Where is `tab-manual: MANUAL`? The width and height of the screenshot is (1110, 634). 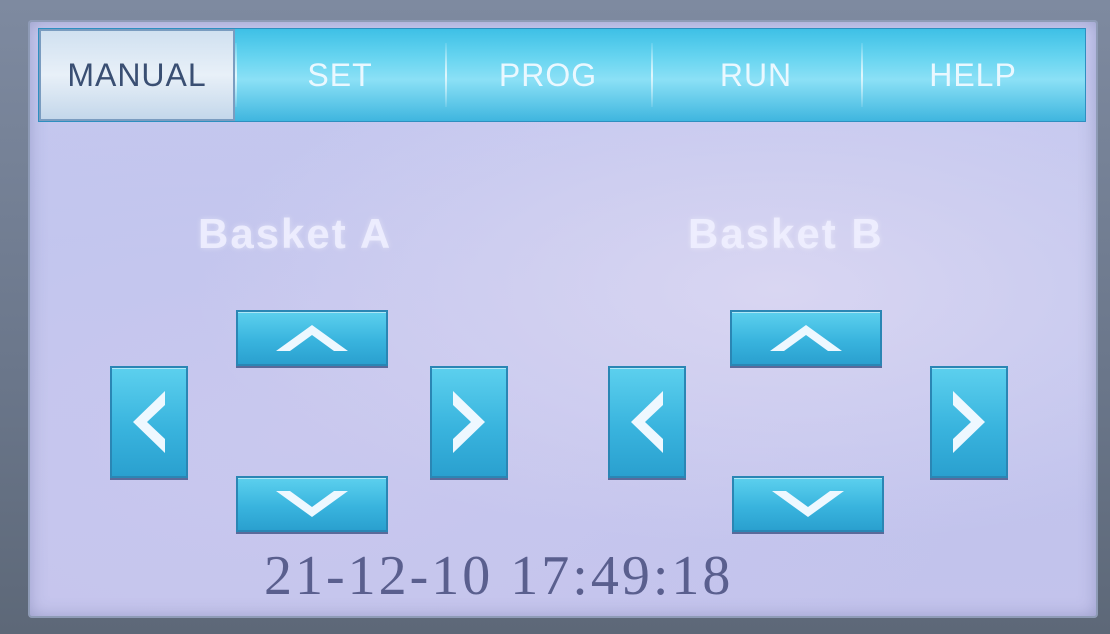
tab-manual: MANUAL is located at coordinates (137, 75).